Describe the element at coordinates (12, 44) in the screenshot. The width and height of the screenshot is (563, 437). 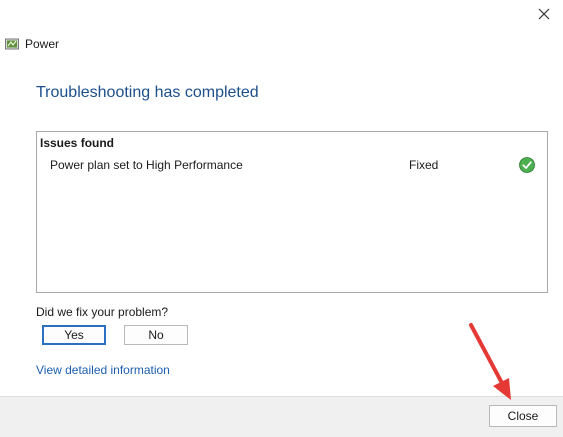
I see `power-troubleshooter-icon` at that location.